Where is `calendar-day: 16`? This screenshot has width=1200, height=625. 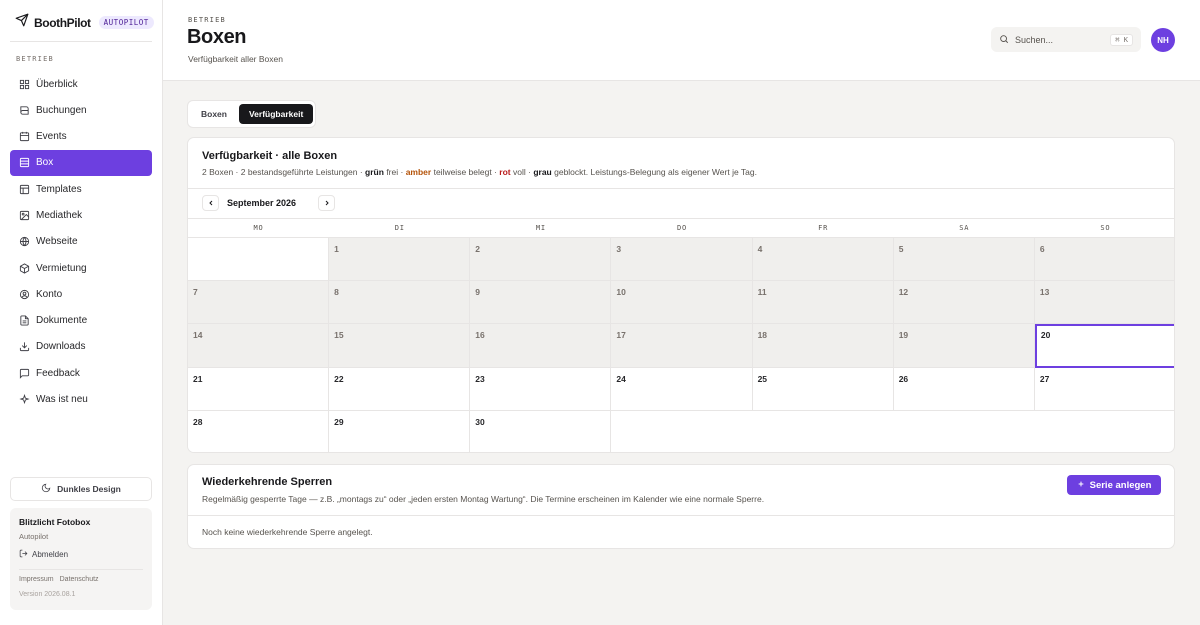
calendar-day: 16 is located at coordinates (541, 346).